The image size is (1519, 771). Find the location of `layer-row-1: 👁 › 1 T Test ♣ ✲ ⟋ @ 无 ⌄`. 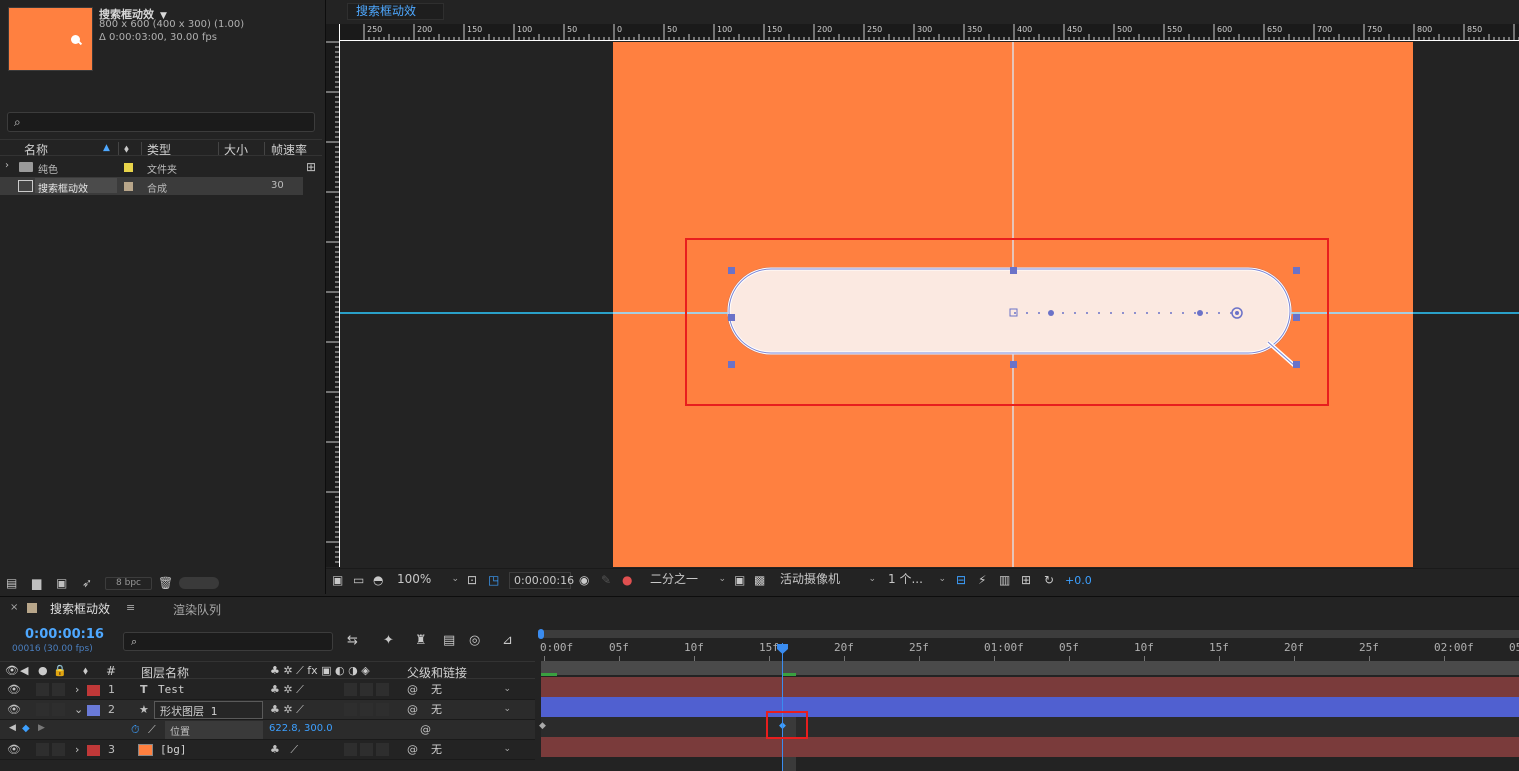

layer-row-1: 👁 › 1 T Test ♣ ✲ ⟋ @ 无 ⌄ is located at coordinates (267, 690).